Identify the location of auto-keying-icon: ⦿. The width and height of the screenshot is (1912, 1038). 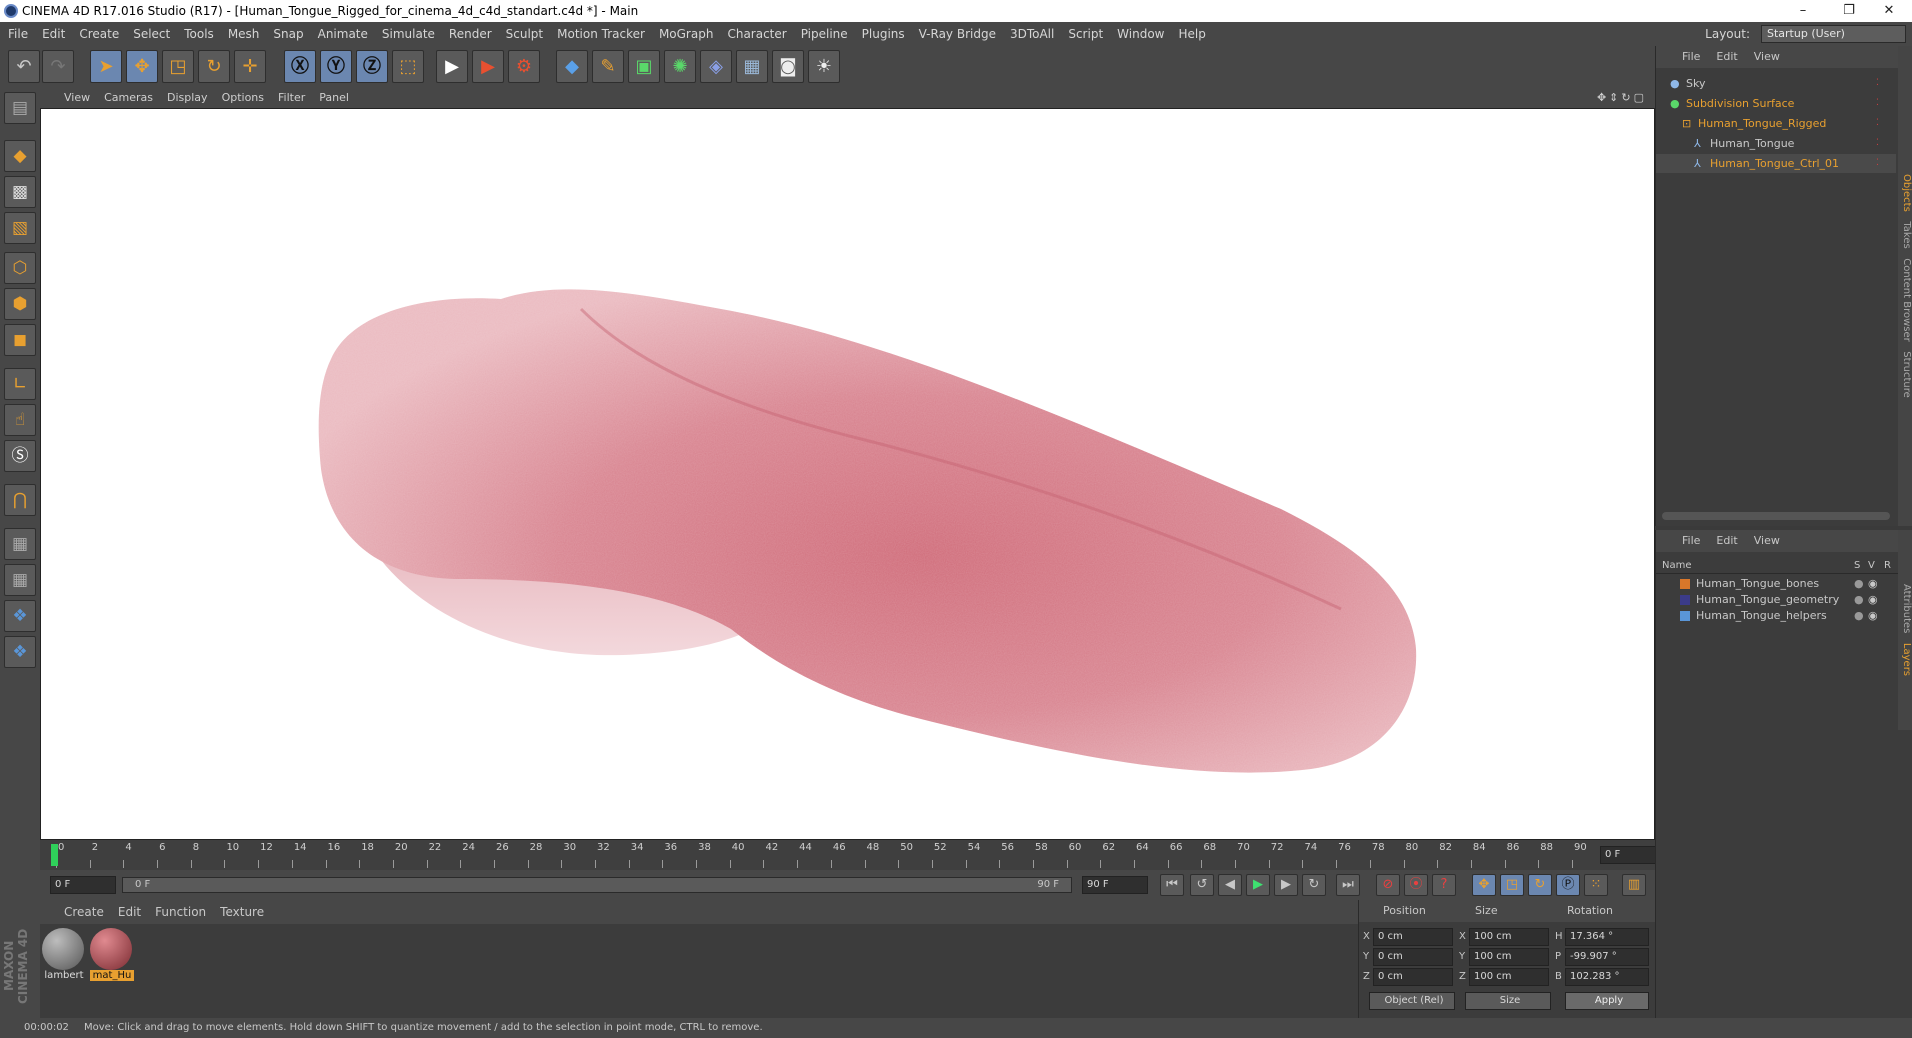
(1416, 885).